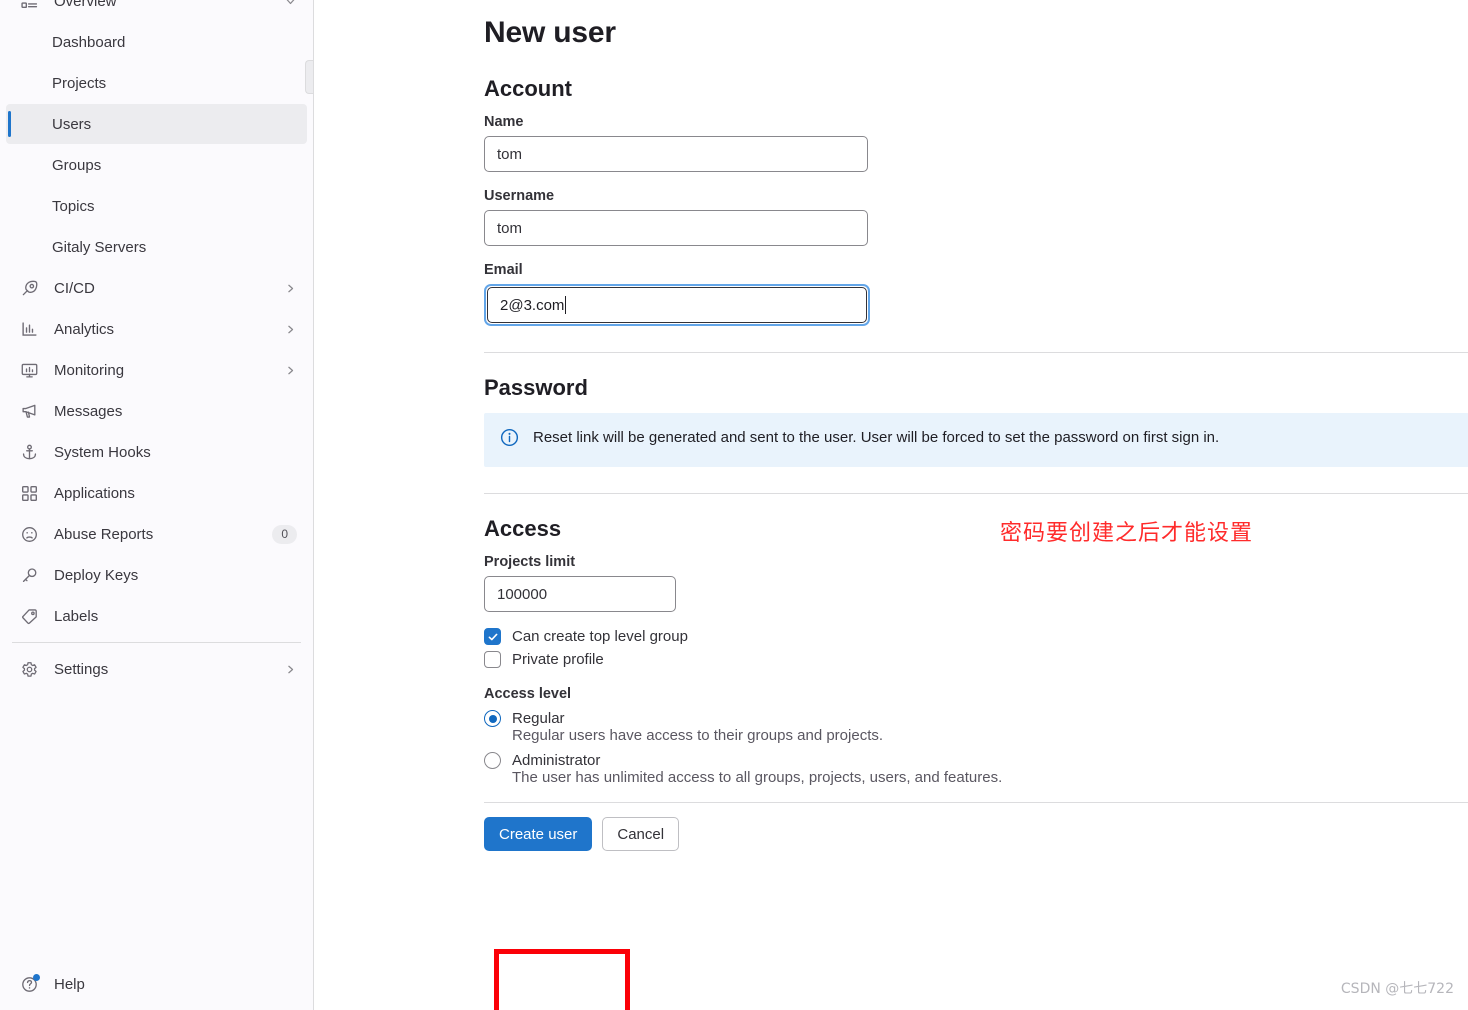 This screenshot has width=1468, height=1010. Describe the element at coordinates (528, 88) in the screenshot. I see `account-section-title: Account` at that location.